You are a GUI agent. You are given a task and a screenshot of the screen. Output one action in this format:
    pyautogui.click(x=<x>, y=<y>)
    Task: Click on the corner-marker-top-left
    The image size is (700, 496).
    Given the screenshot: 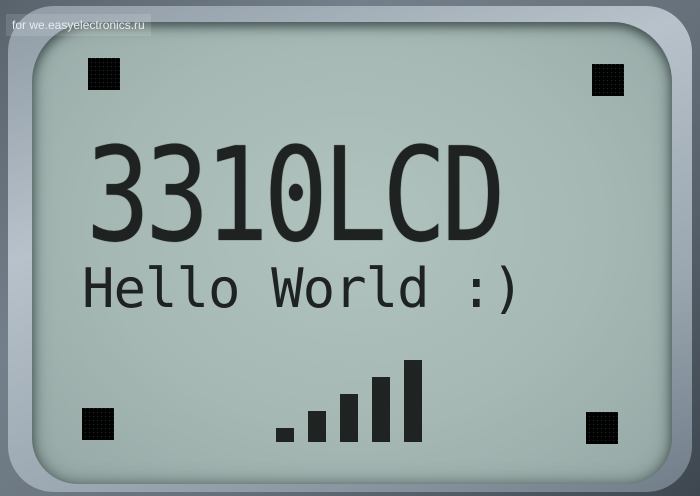 What is the action you would take?
    pyautogui.click(x=104, y=74)
    